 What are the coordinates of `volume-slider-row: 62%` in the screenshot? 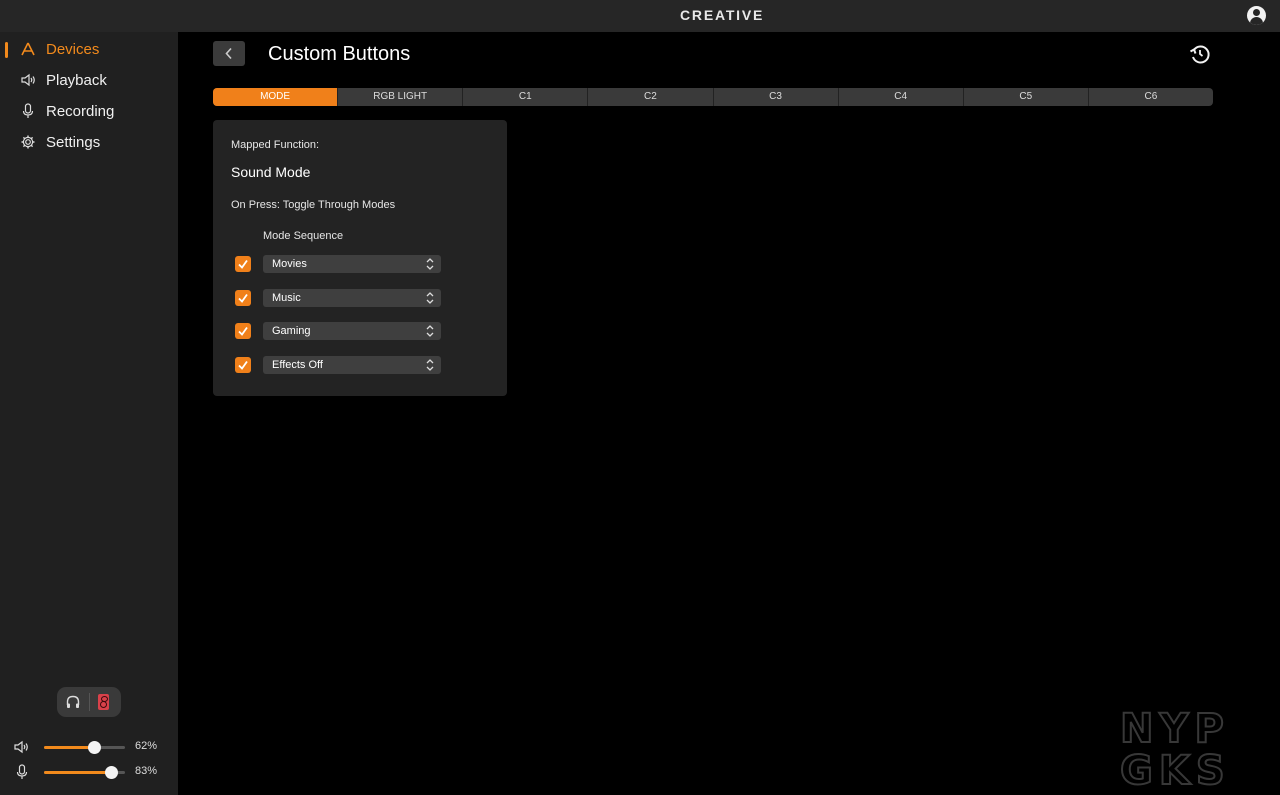 It's located at (89, 747).